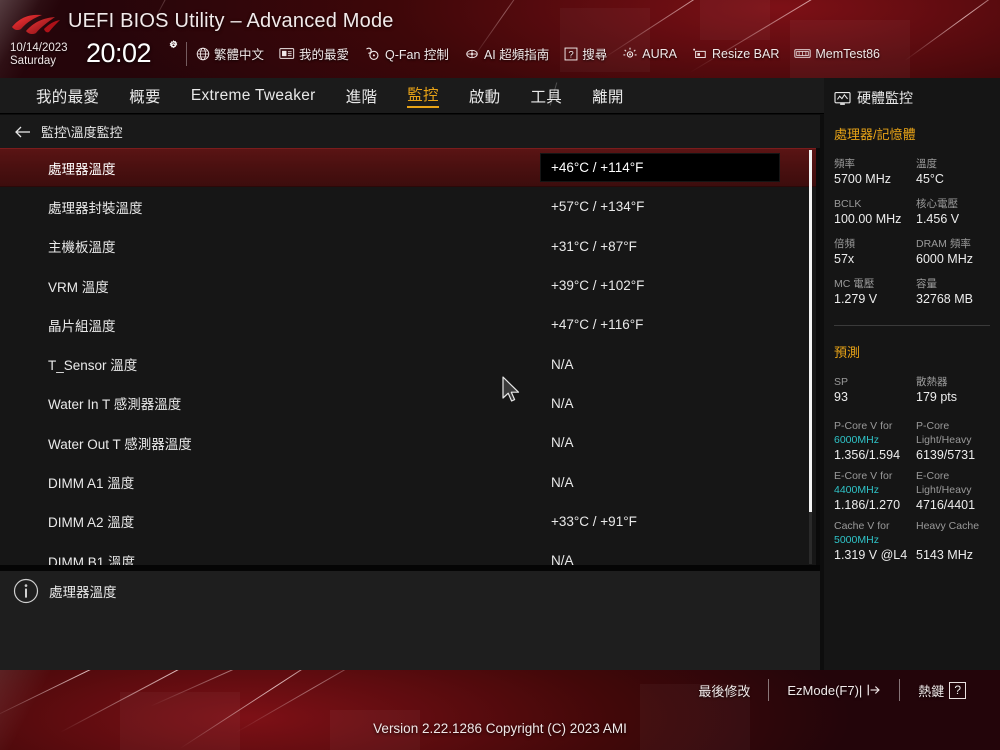  What do you see at coordinates (844, 164) in the screenshot?
I see `stat-key: 頻率` at bounding box center [844, 164].